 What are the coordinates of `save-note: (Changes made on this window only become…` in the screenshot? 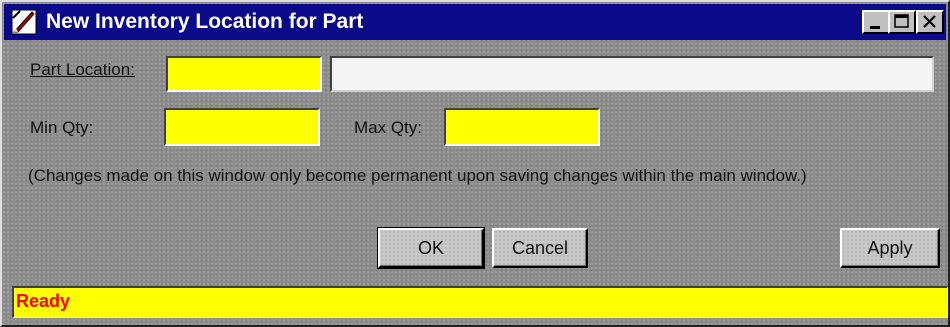 It's located at (417, 175).